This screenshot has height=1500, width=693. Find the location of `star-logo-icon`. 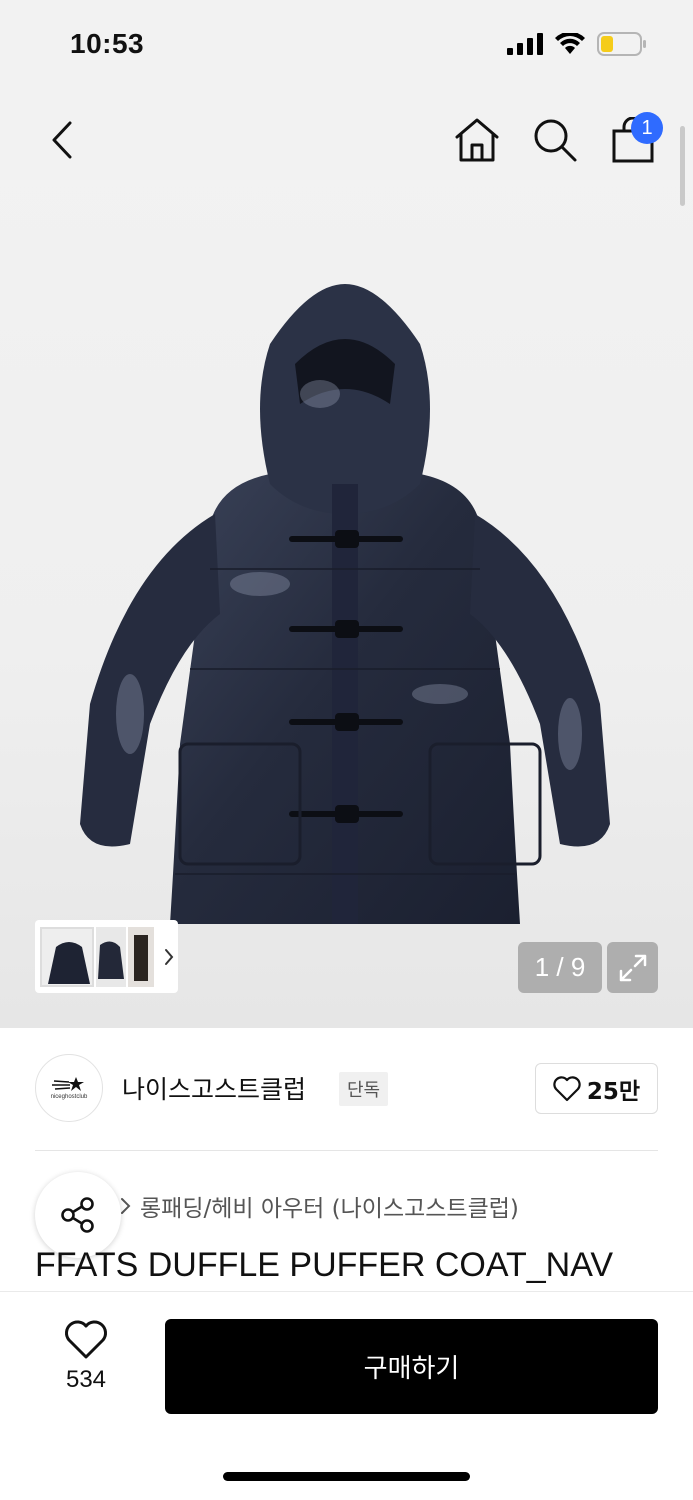

star-logo-icon is located at coordinates (68, 1084).